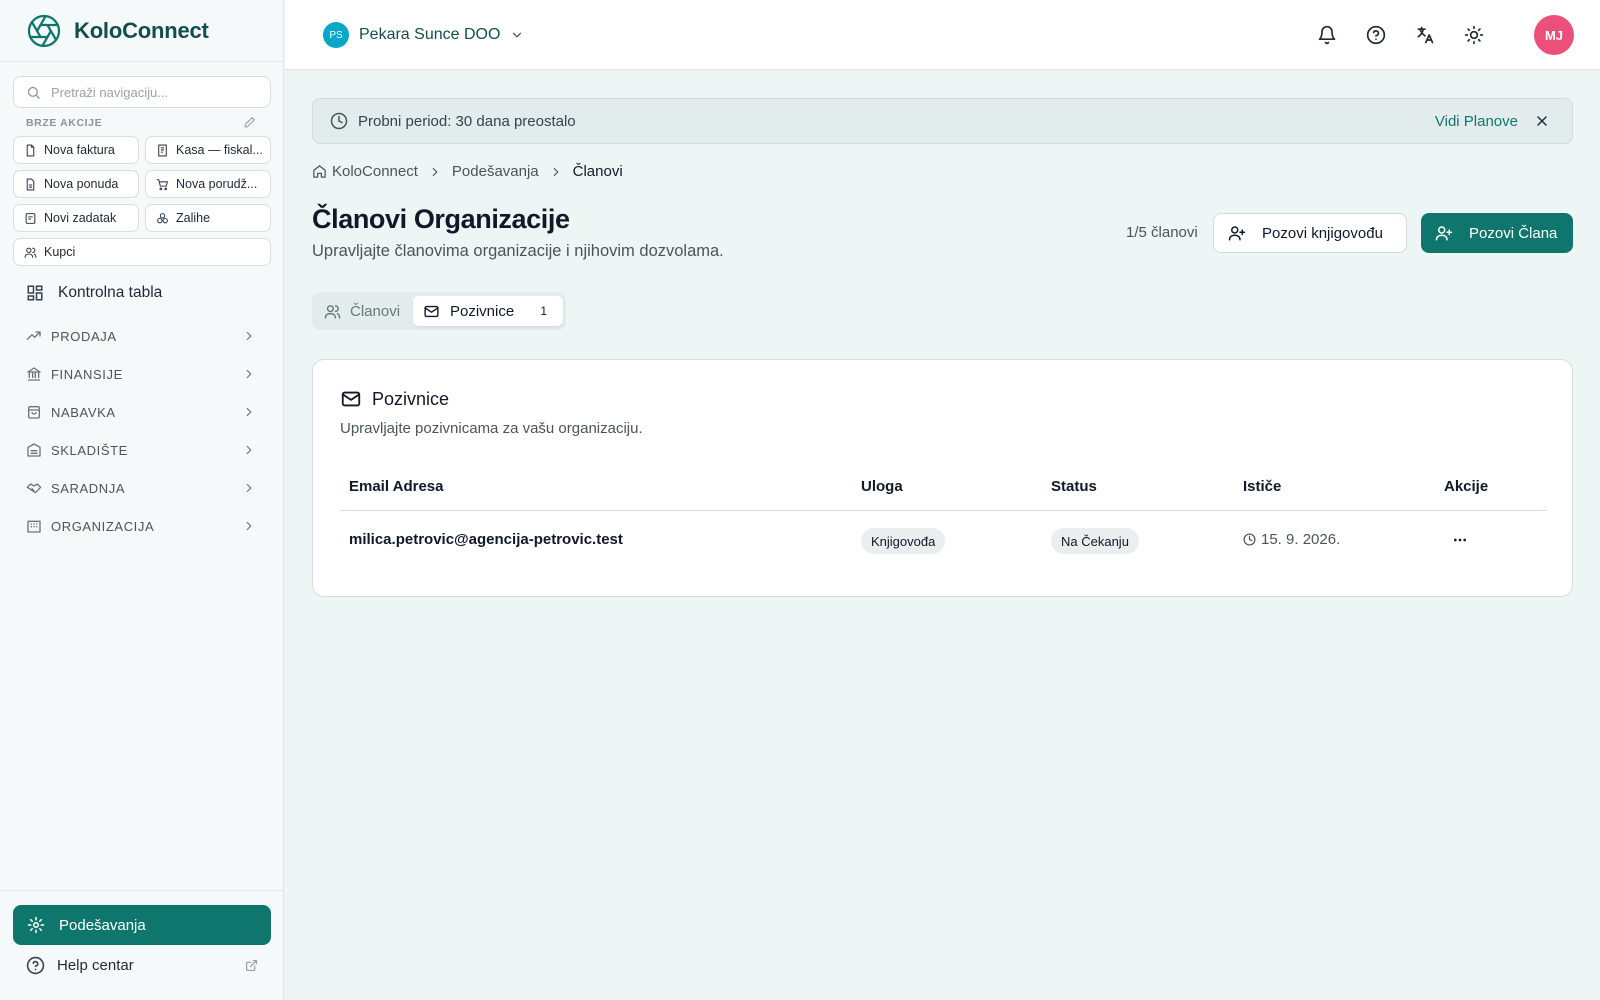 The image size is (1600, 1000). I want to click on sidebar-divider, so click(142, 890).